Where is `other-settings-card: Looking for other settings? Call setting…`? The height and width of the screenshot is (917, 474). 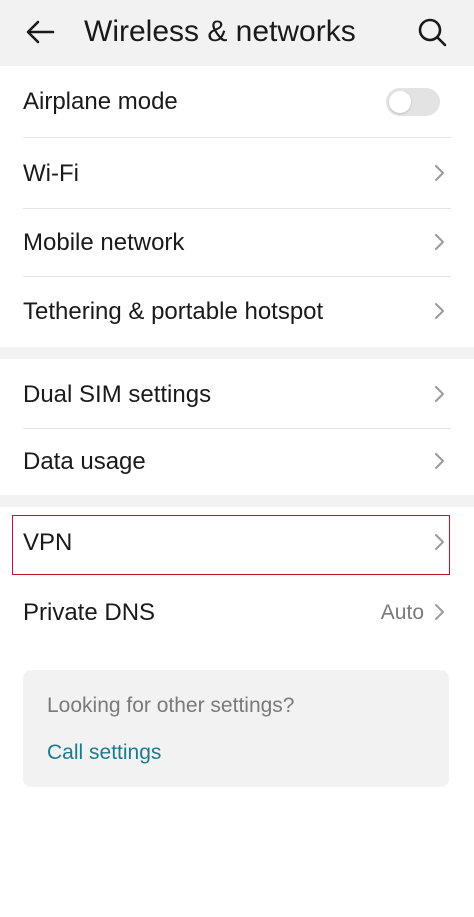
other-settings-card: Looking for other settings? Call setting… is located at coordinates (236, 728).